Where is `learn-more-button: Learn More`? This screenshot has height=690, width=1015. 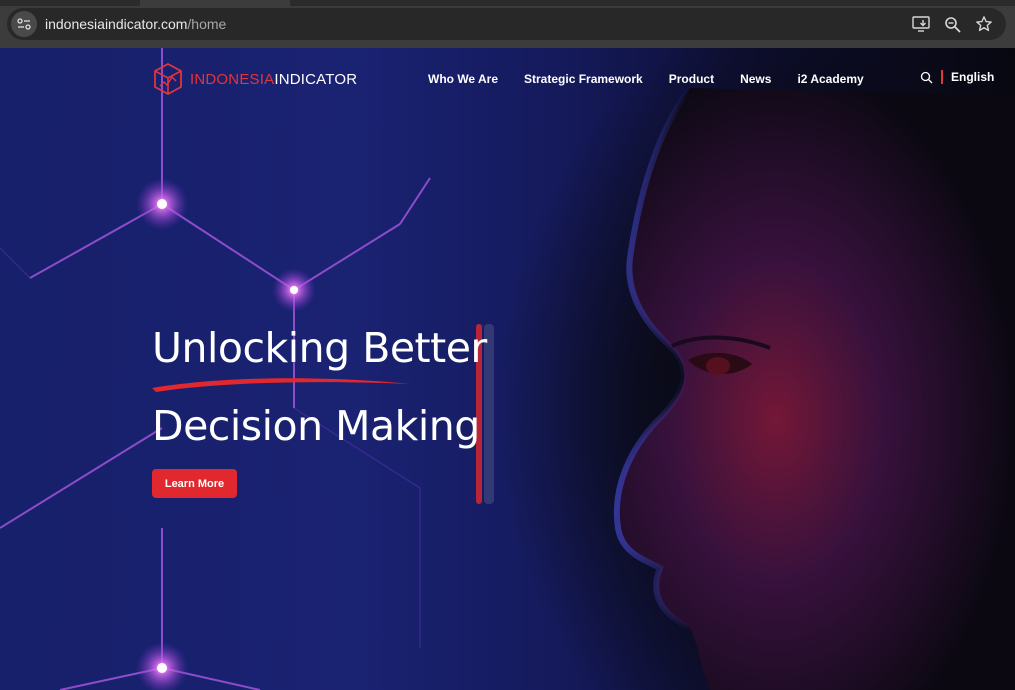 learn-more-button: Learn More is located at coordinates (194, 483).